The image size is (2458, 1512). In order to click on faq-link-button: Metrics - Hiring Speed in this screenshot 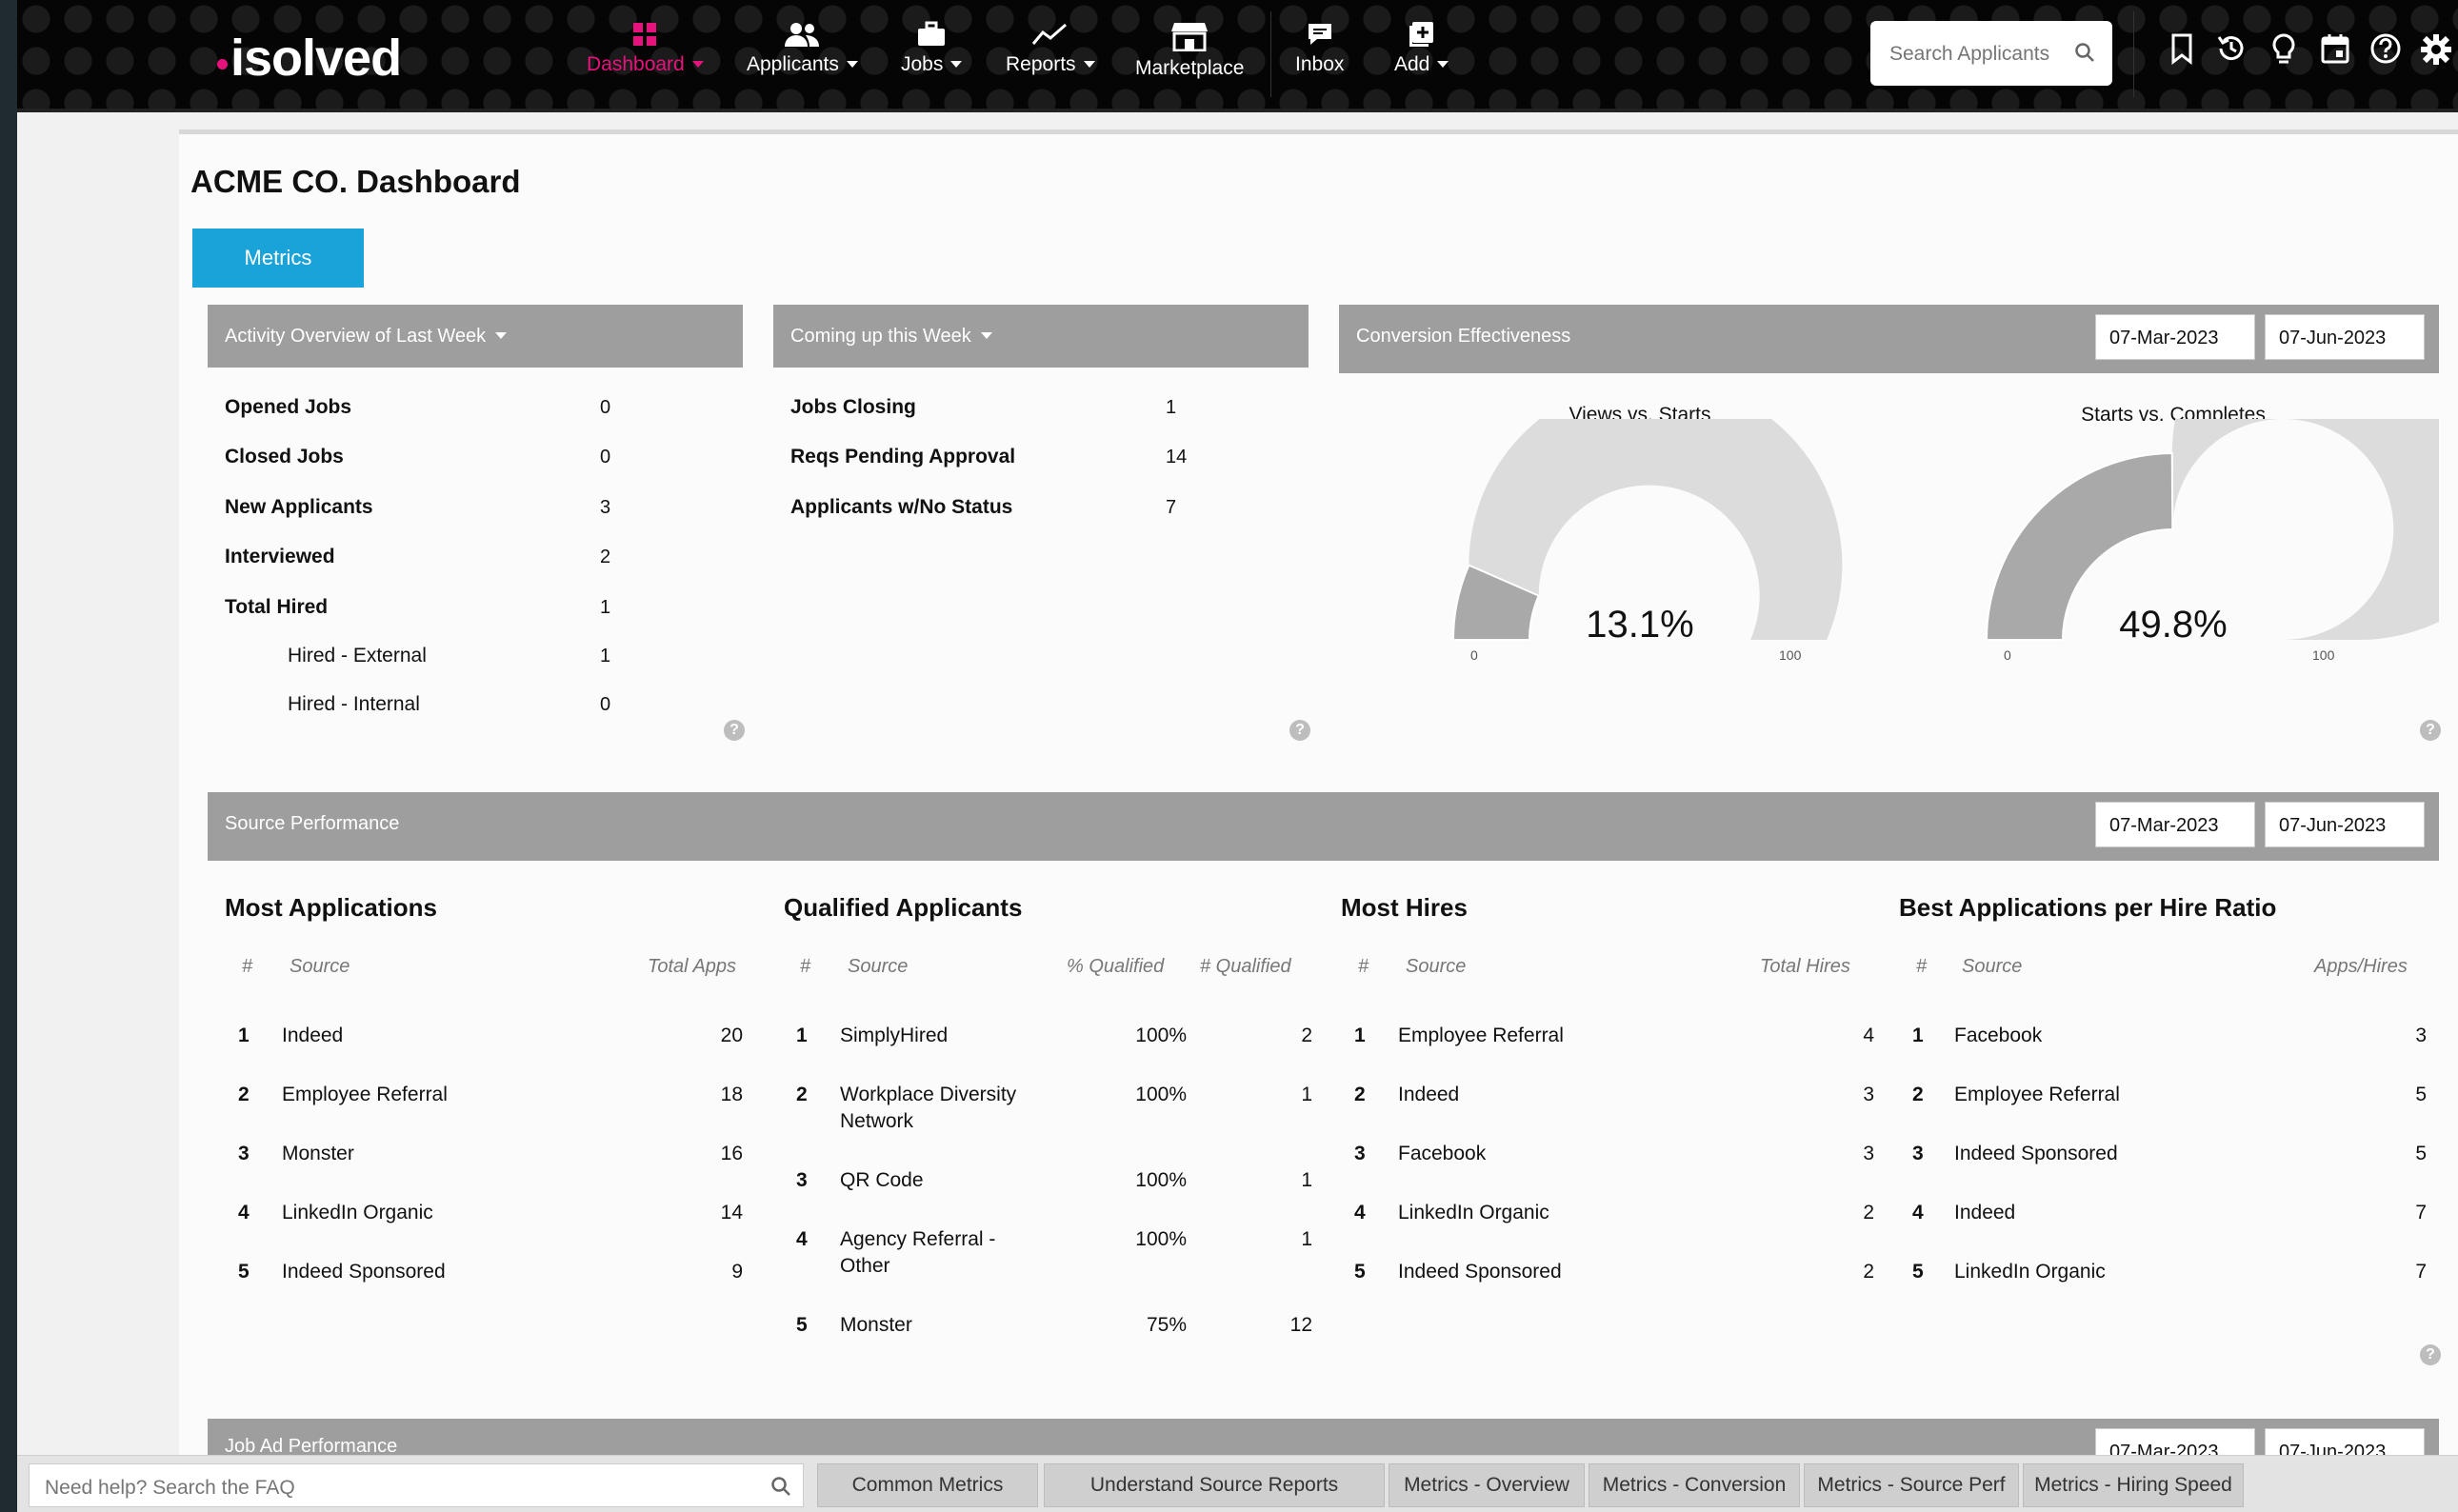, I will do `click(2133, 1485)`.